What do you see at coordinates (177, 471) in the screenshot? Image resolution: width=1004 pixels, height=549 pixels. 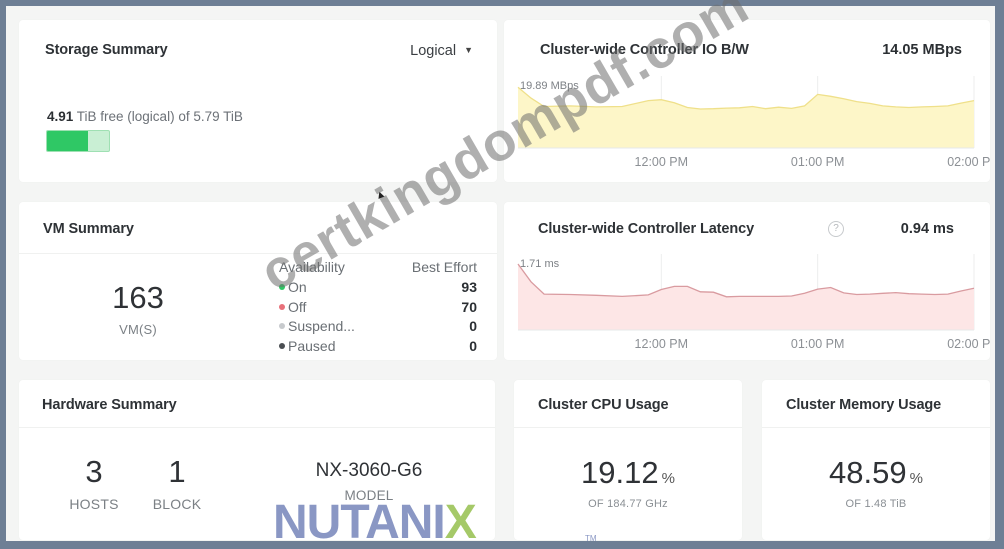 I see `blocks-count: 1` at bounding box center [177, 471].